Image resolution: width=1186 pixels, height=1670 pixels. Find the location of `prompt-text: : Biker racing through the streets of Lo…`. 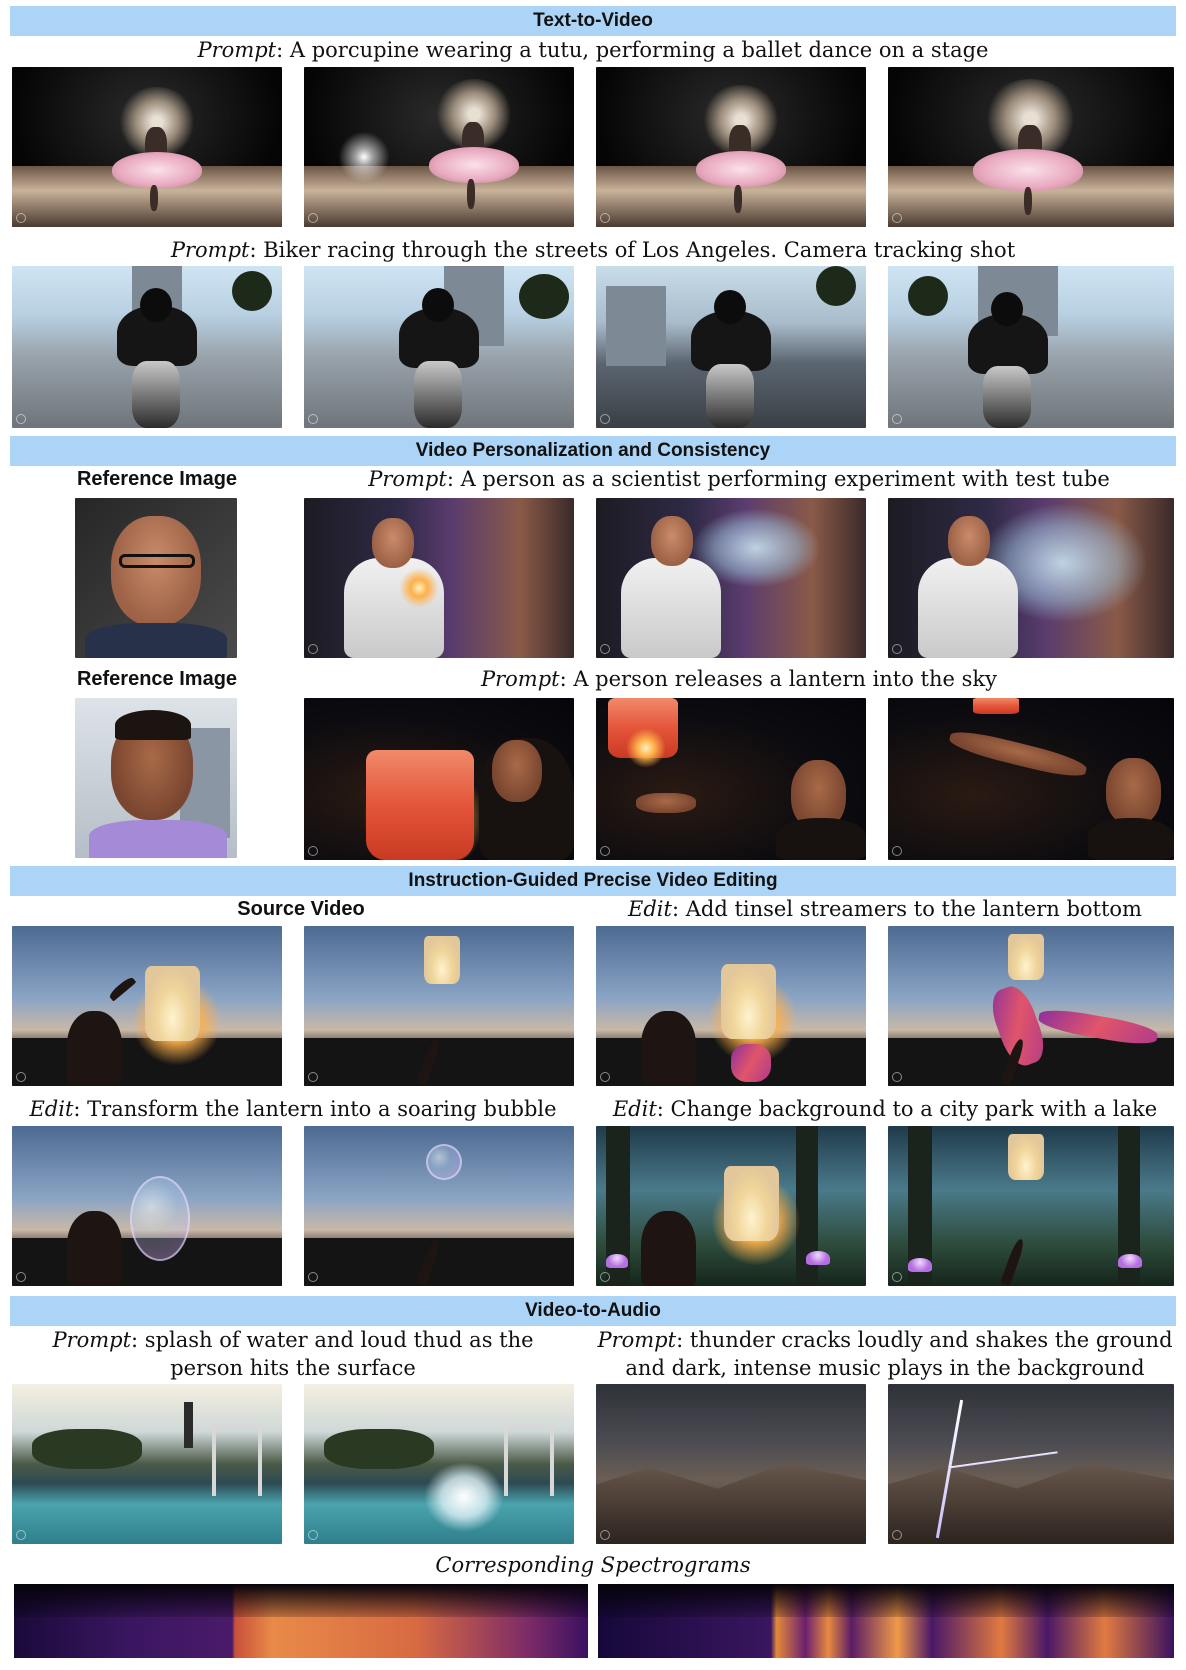

prompt-text: : Biker racing through the streets of Lo… is located at coordinates (632, 250).